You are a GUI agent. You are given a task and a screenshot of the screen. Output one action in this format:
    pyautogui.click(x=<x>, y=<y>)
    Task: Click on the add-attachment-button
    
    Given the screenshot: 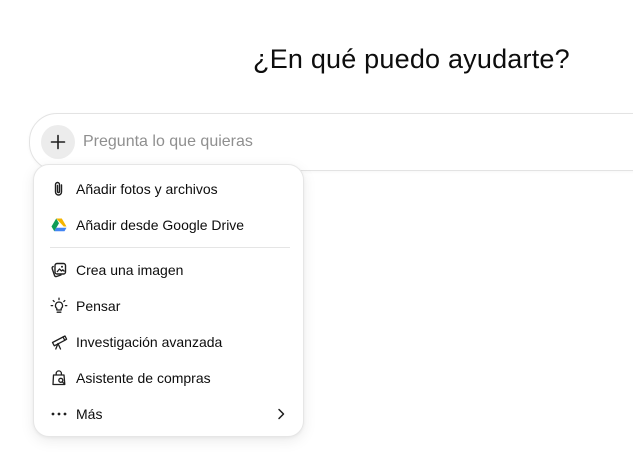 What is the action you would take?
    pyautogui.click(x=58, y=142)
    